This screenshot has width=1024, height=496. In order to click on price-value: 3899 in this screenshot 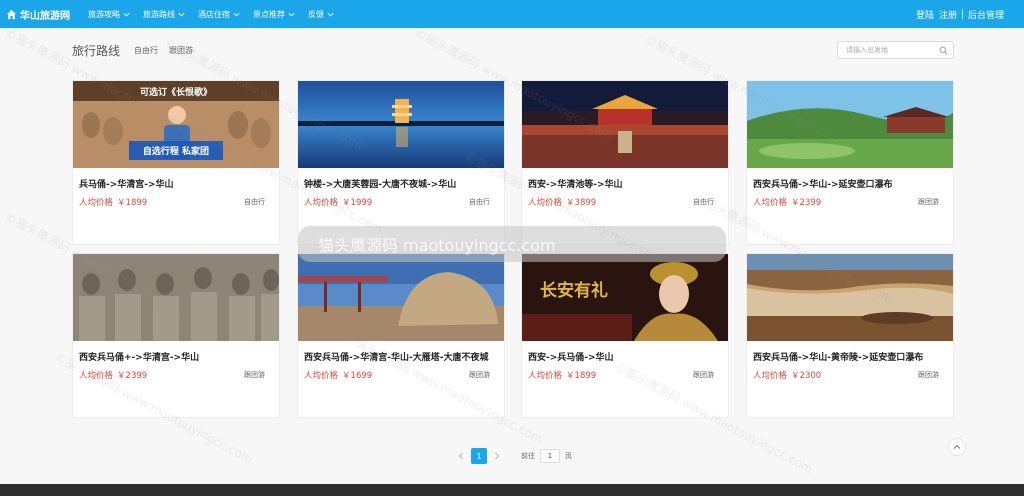, I will do `click(585, 203)`.